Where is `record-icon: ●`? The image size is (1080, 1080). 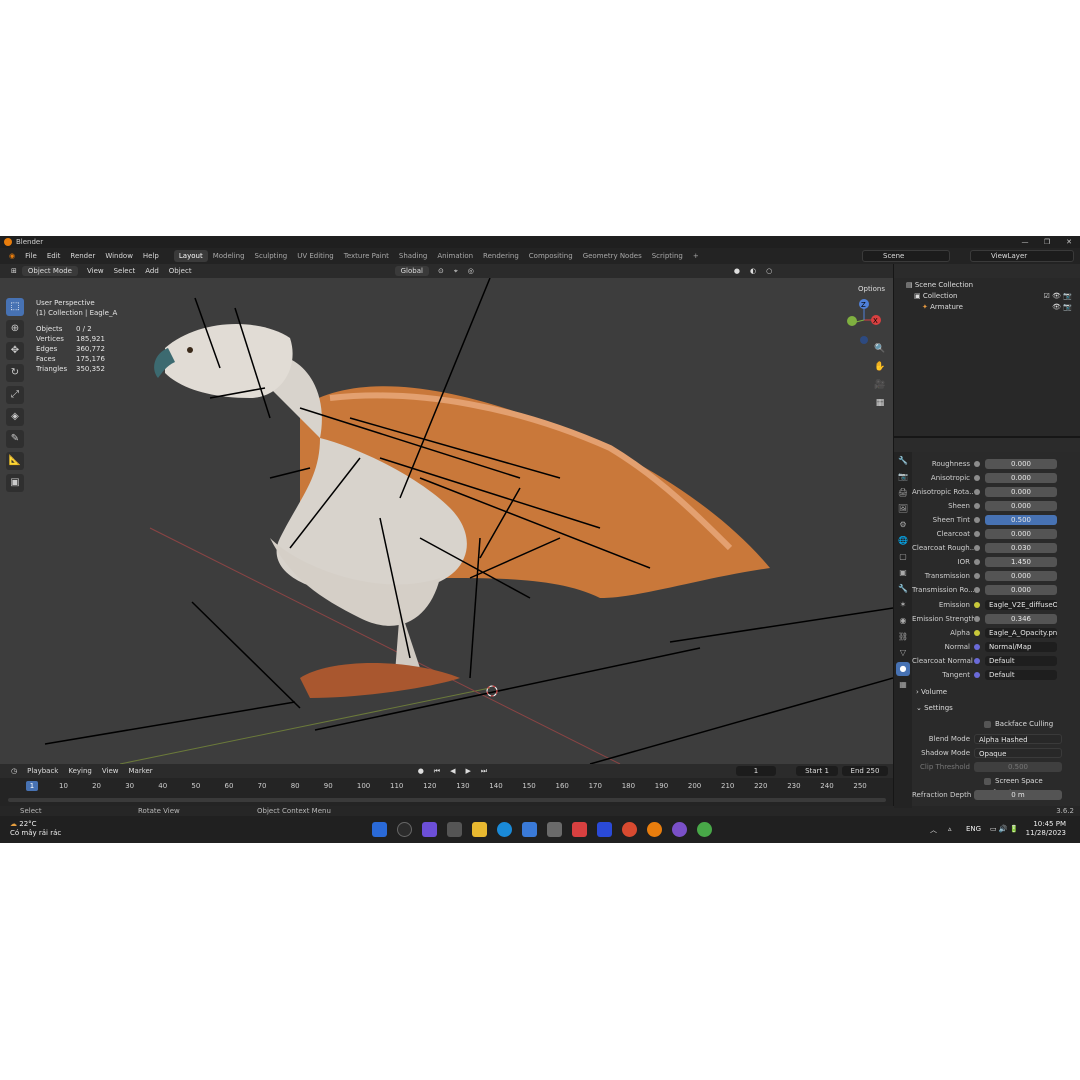
record-icon: ● is located at coordinates (421, 771).